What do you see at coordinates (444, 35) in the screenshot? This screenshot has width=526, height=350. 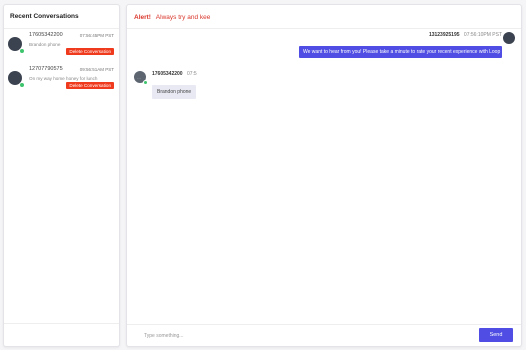 I see `sender-number: 13123925195` at bounding box center [444, 35].